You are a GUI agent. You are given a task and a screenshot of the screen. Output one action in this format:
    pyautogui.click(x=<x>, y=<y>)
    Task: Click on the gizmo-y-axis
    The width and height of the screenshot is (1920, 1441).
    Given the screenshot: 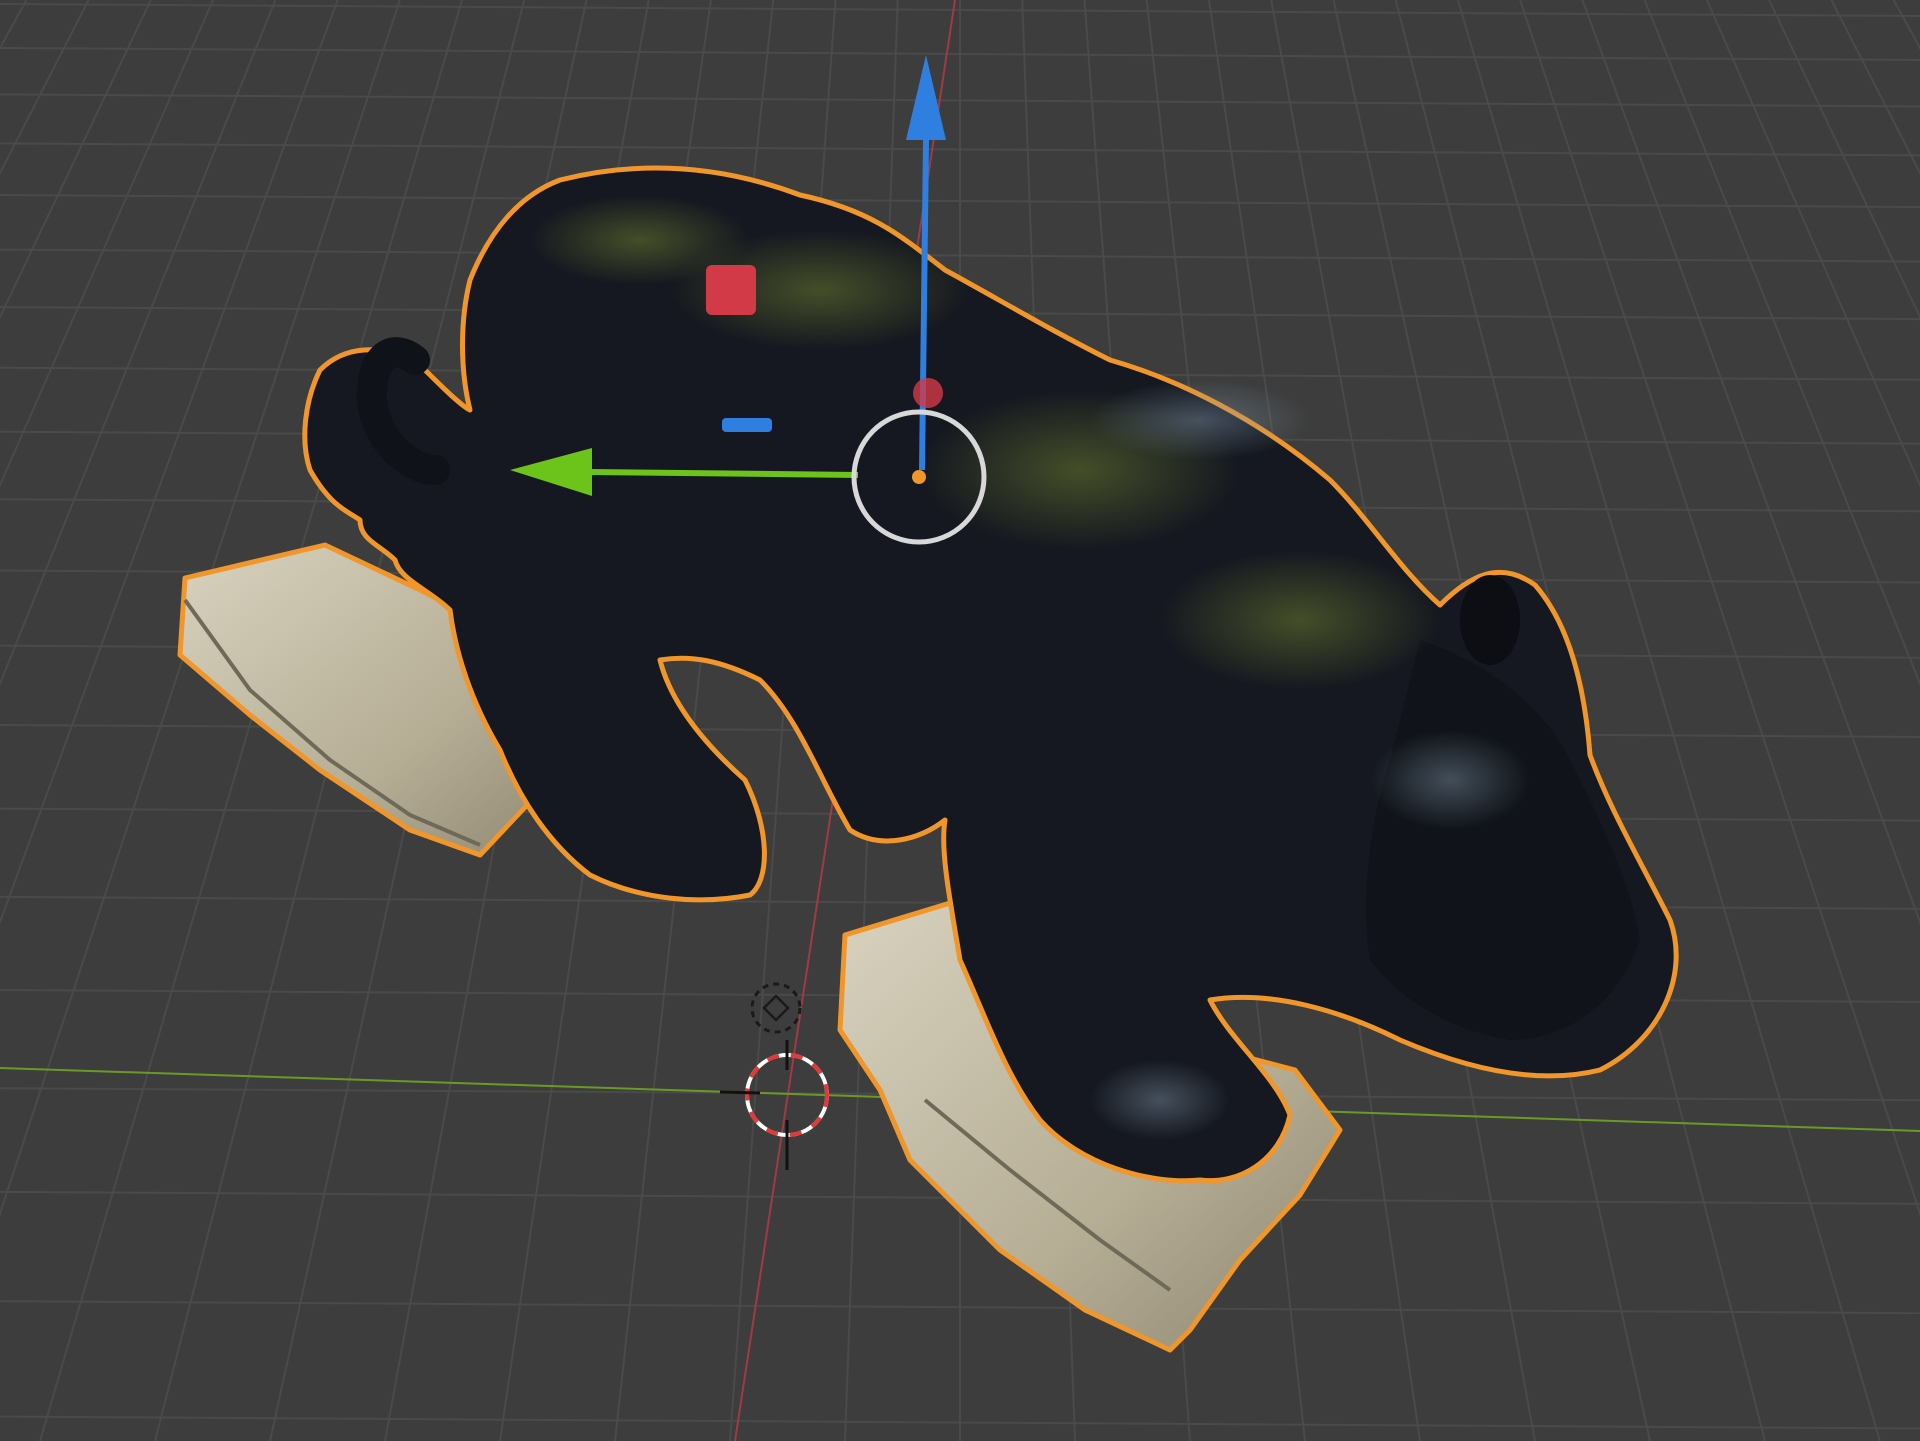 What is the action you would take?
    pyautogui.click(x=724, y=473)
    